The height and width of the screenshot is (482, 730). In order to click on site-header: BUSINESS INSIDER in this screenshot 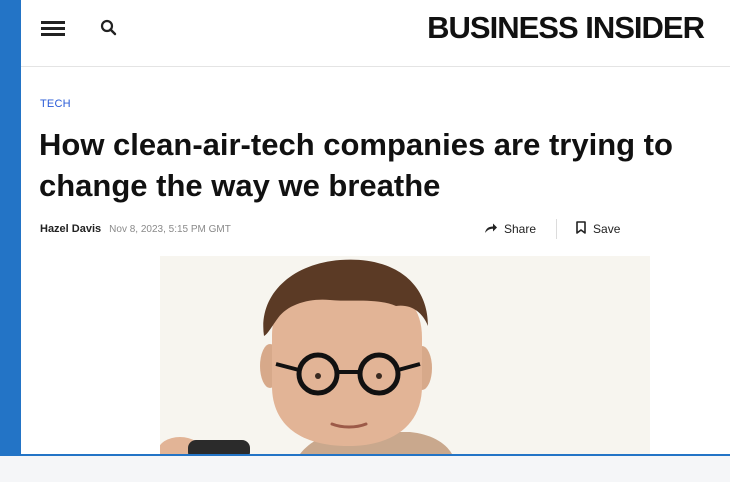, I will do `click(375, 33)`.